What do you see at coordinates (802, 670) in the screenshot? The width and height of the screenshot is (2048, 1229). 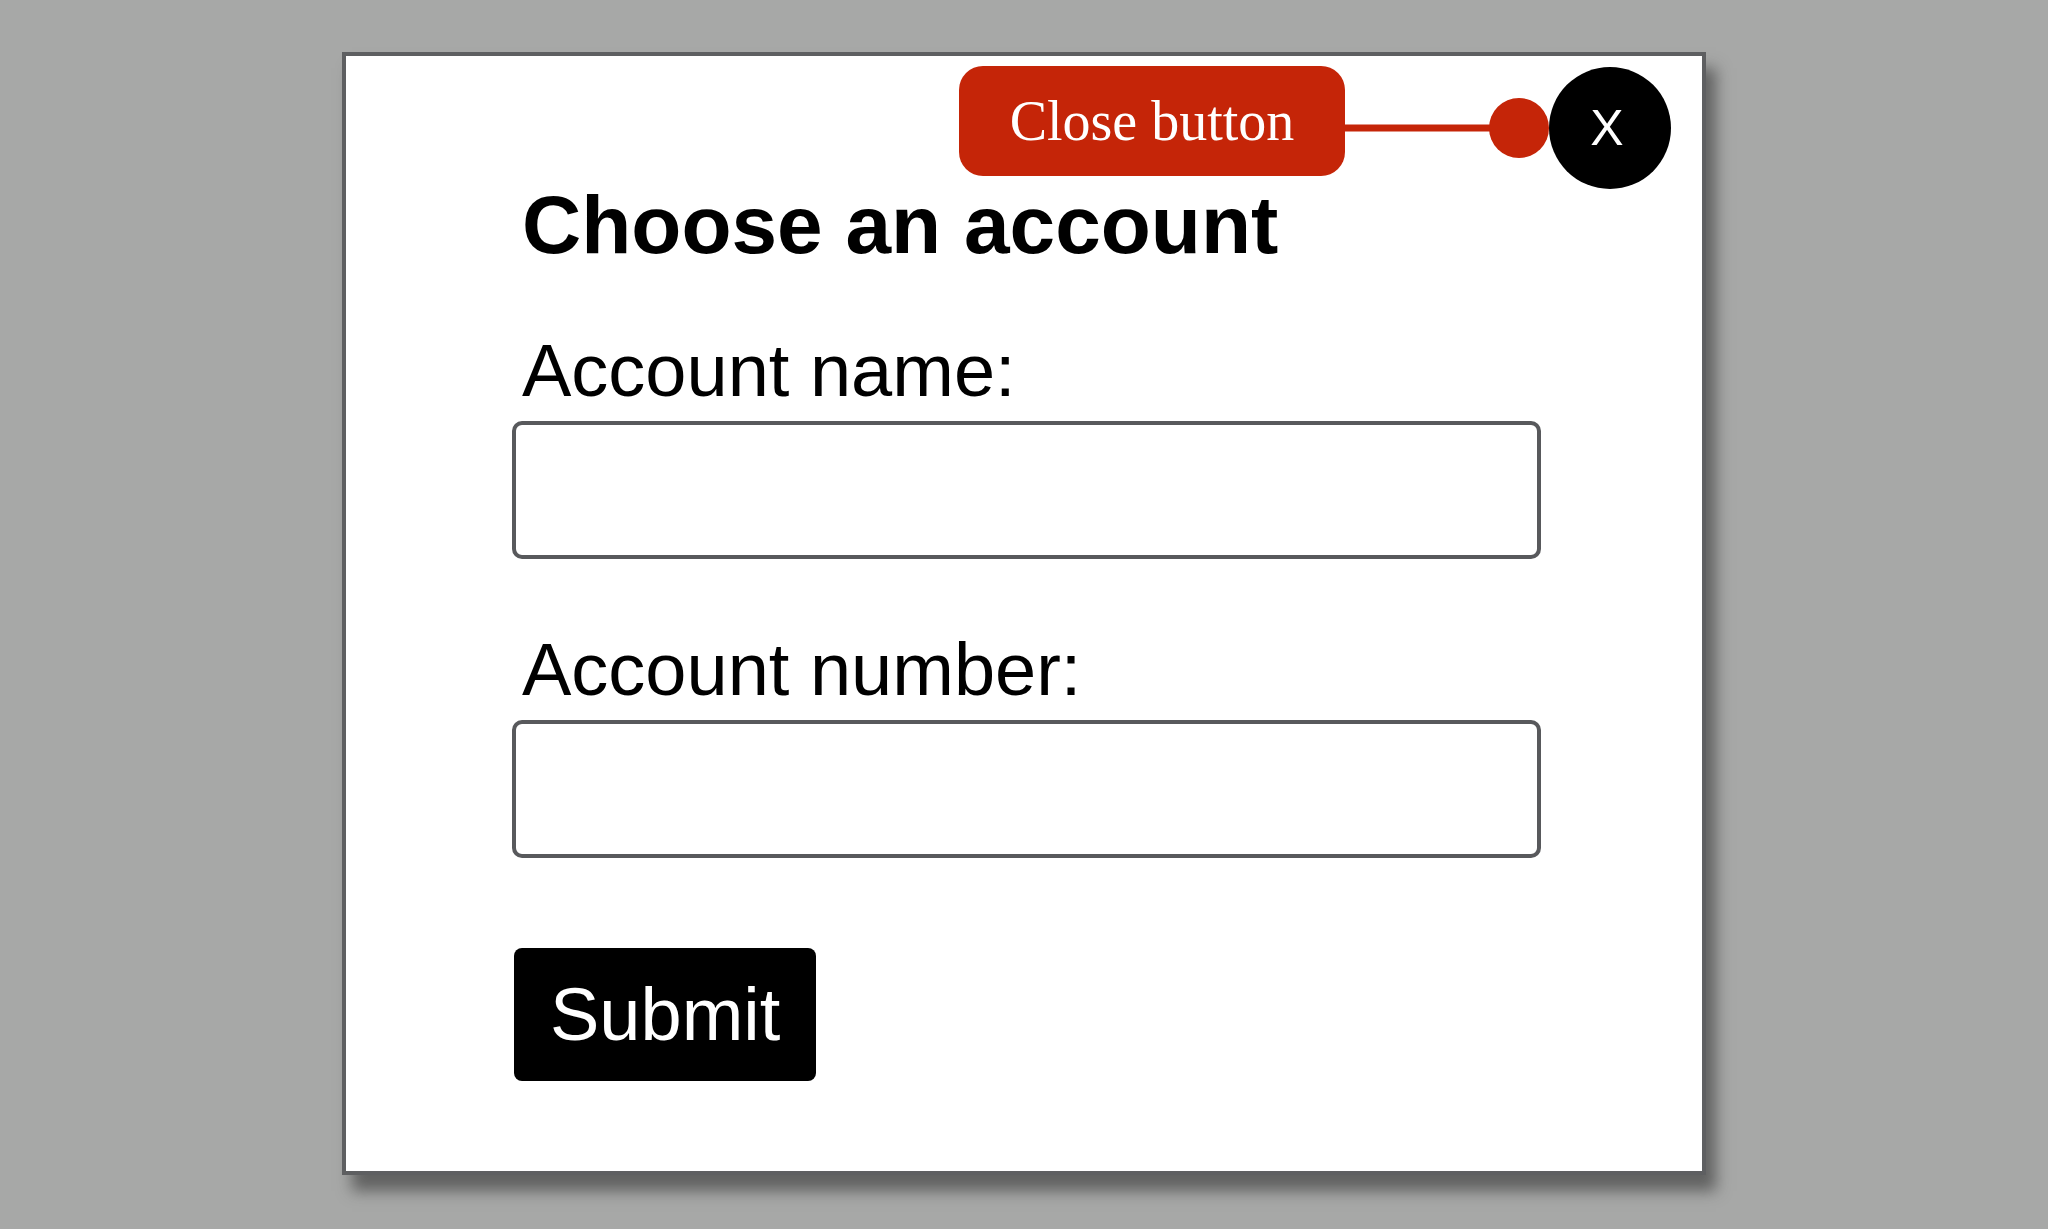 I see `field-label: Account number:` at bounding box center [802, 670].